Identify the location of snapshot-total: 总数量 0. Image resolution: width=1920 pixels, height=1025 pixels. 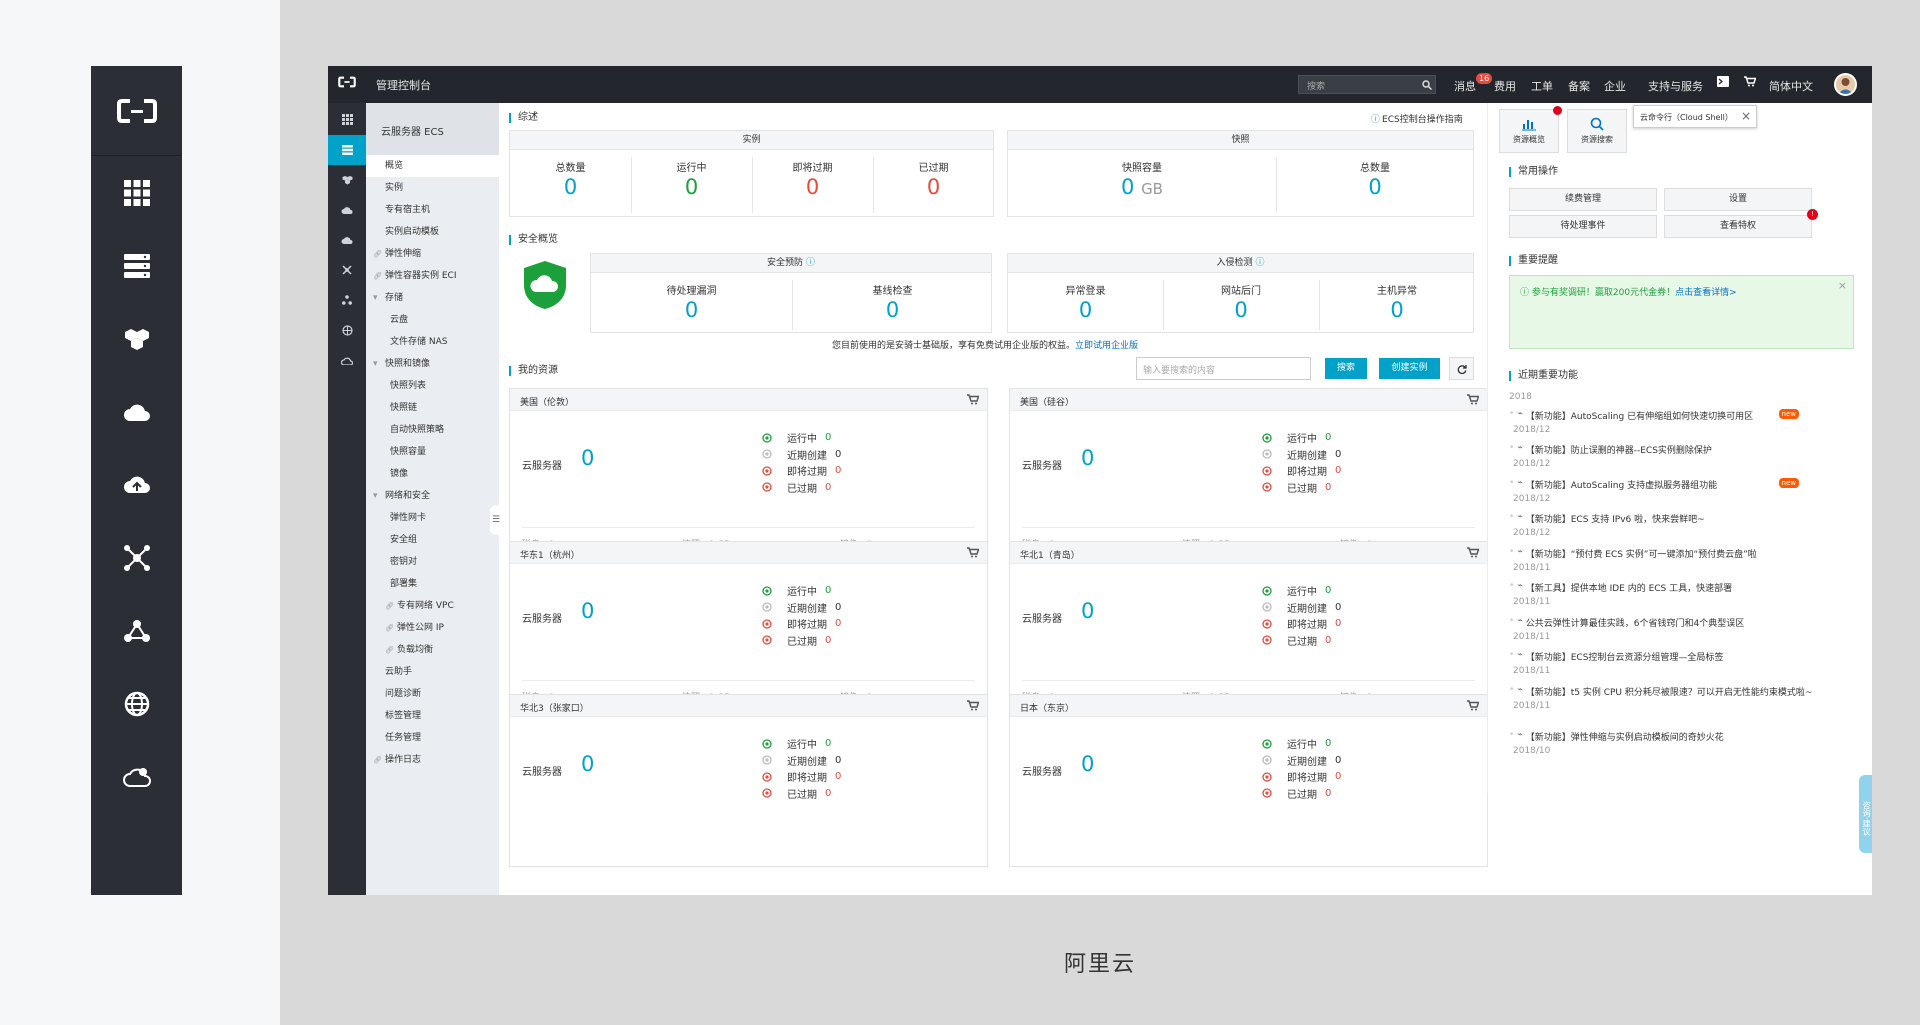
(1375, 180).